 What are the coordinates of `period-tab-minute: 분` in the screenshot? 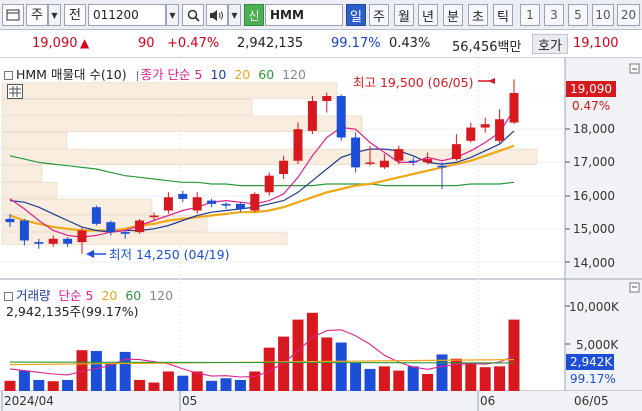 It's located at (453, 15).